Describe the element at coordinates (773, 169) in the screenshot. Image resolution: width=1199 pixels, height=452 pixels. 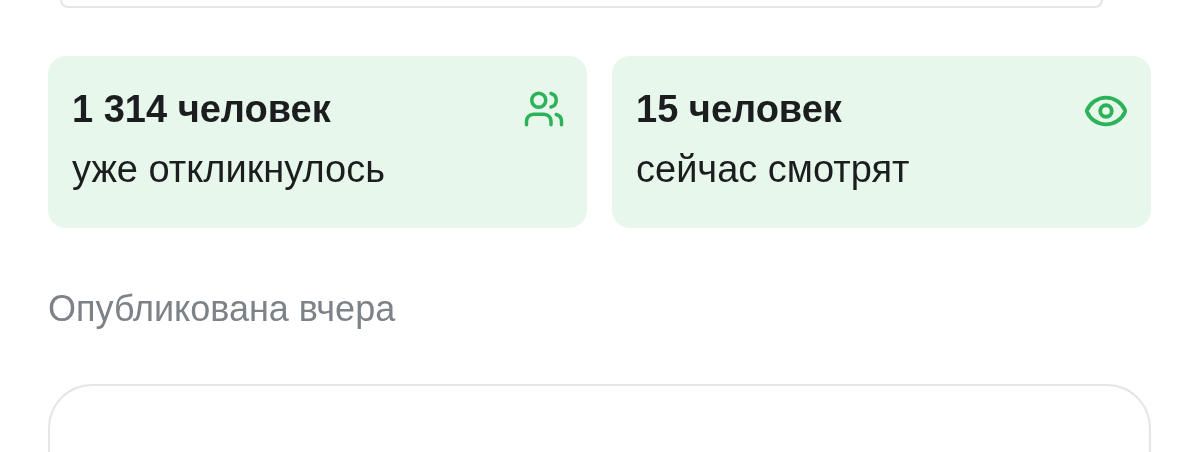
I see `stat-caption: сейчас смотрят` at that location.